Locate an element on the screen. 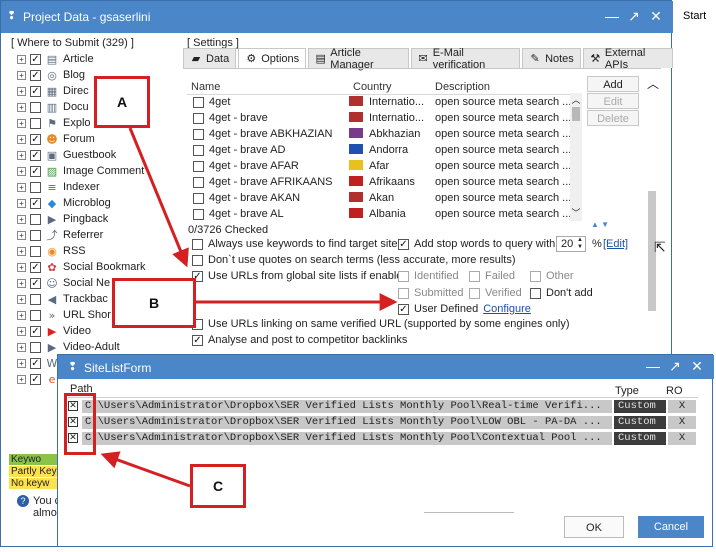 The width and height of the screenshot is (716, 552). callout-a: A is located at coordinates (122, 102).